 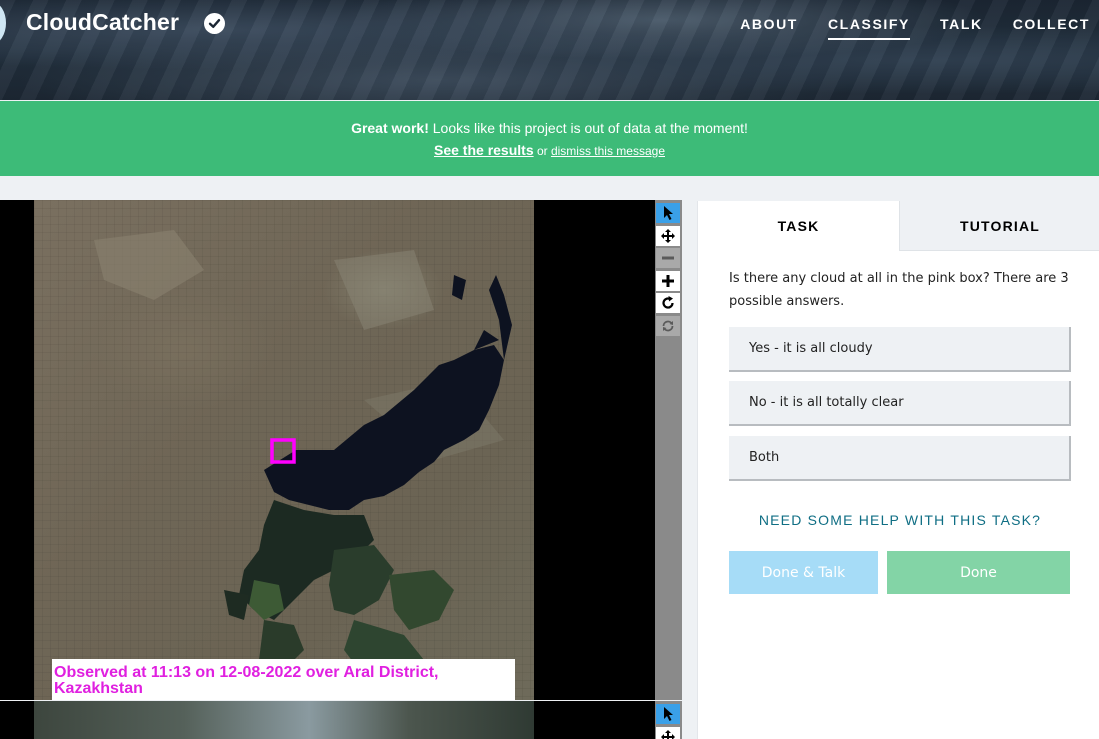 I want to click on site-header: CloudCatcher ABOUT CLASSIFY TALK COLLECT, so click(x=549, y=50).